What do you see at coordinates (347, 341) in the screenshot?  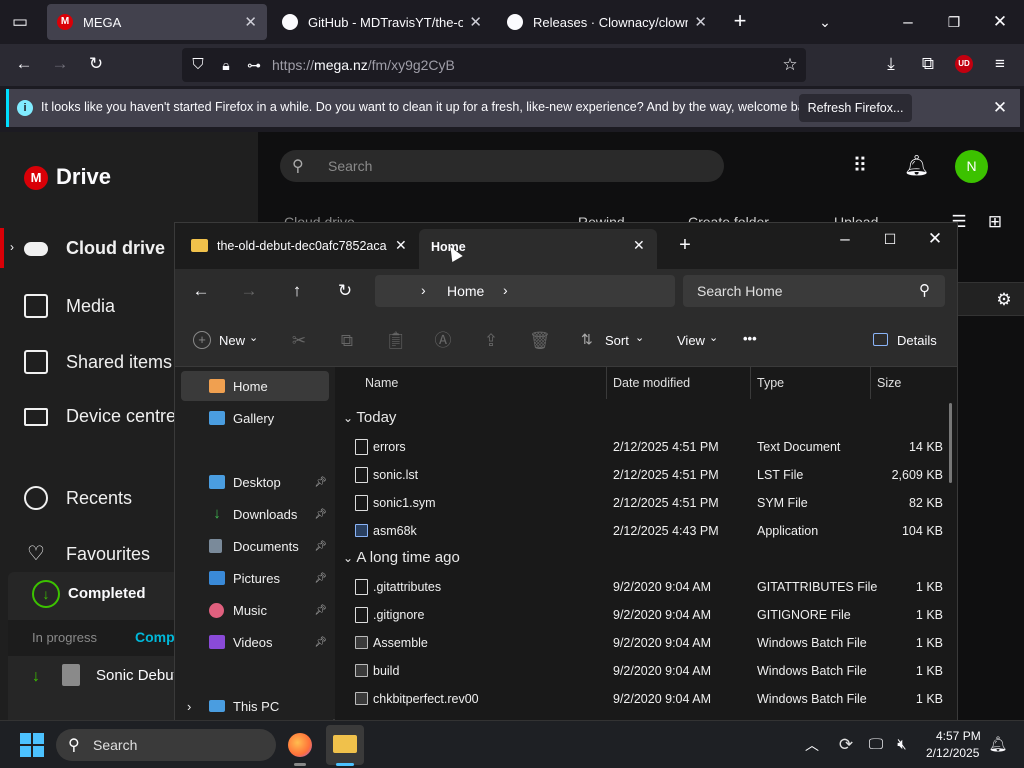 I see `copy-icon: ⧉` at bounding box center [347, 341].